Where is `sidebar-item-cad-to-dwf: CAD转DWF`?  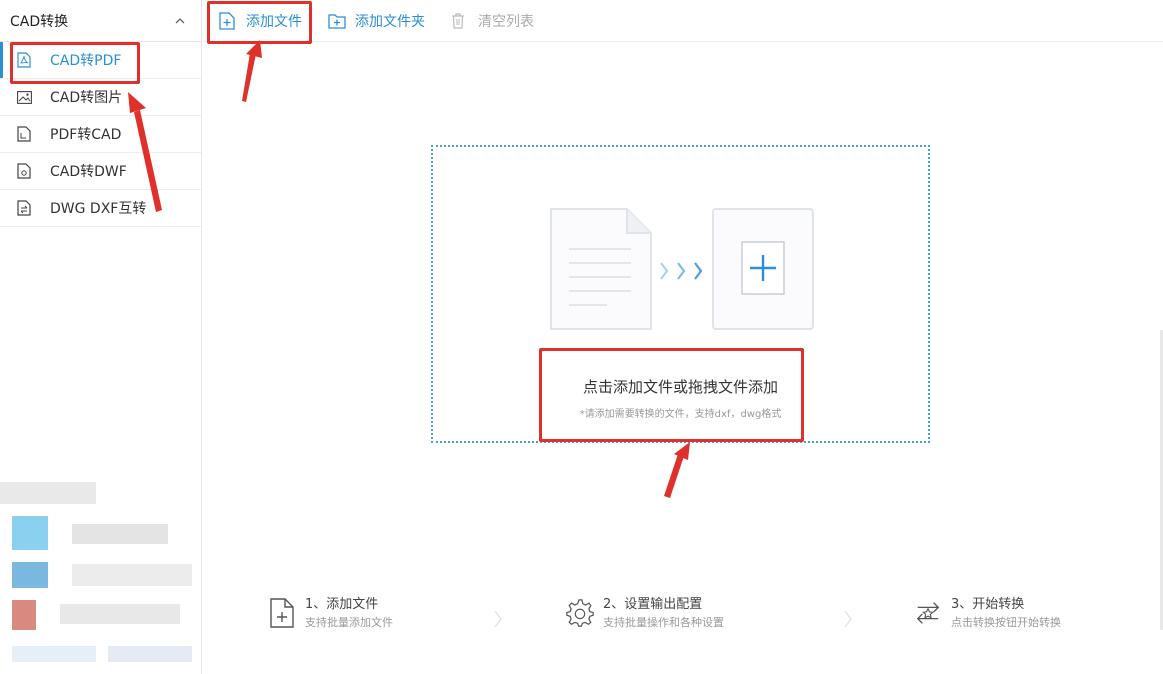 sidebar-item-cad-to-dwf: CAD转DWF is located at coordinates (100, 171).